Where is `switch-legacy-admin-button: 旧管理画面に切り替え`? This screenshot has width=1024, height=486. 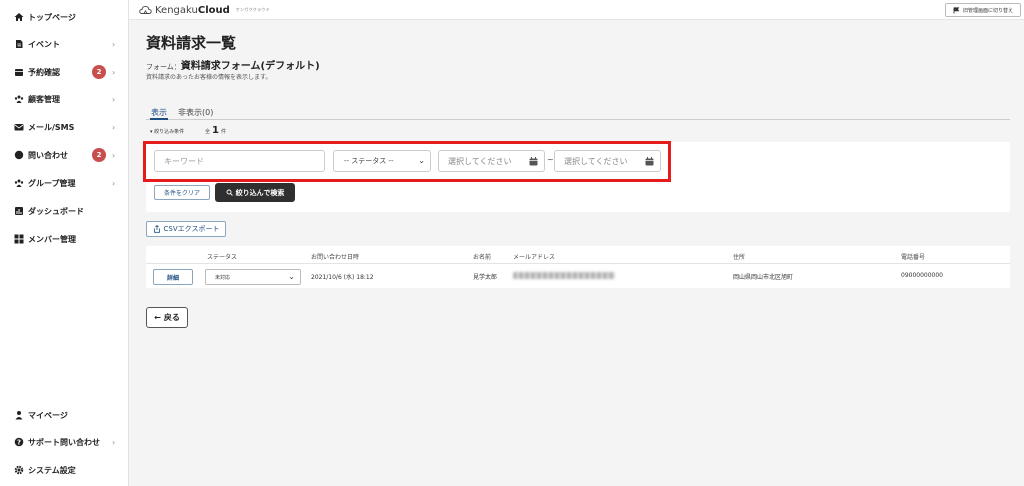 switch-legacy-admin-button: 旧管理画面に切り替え is located at coordinates (983, 10).